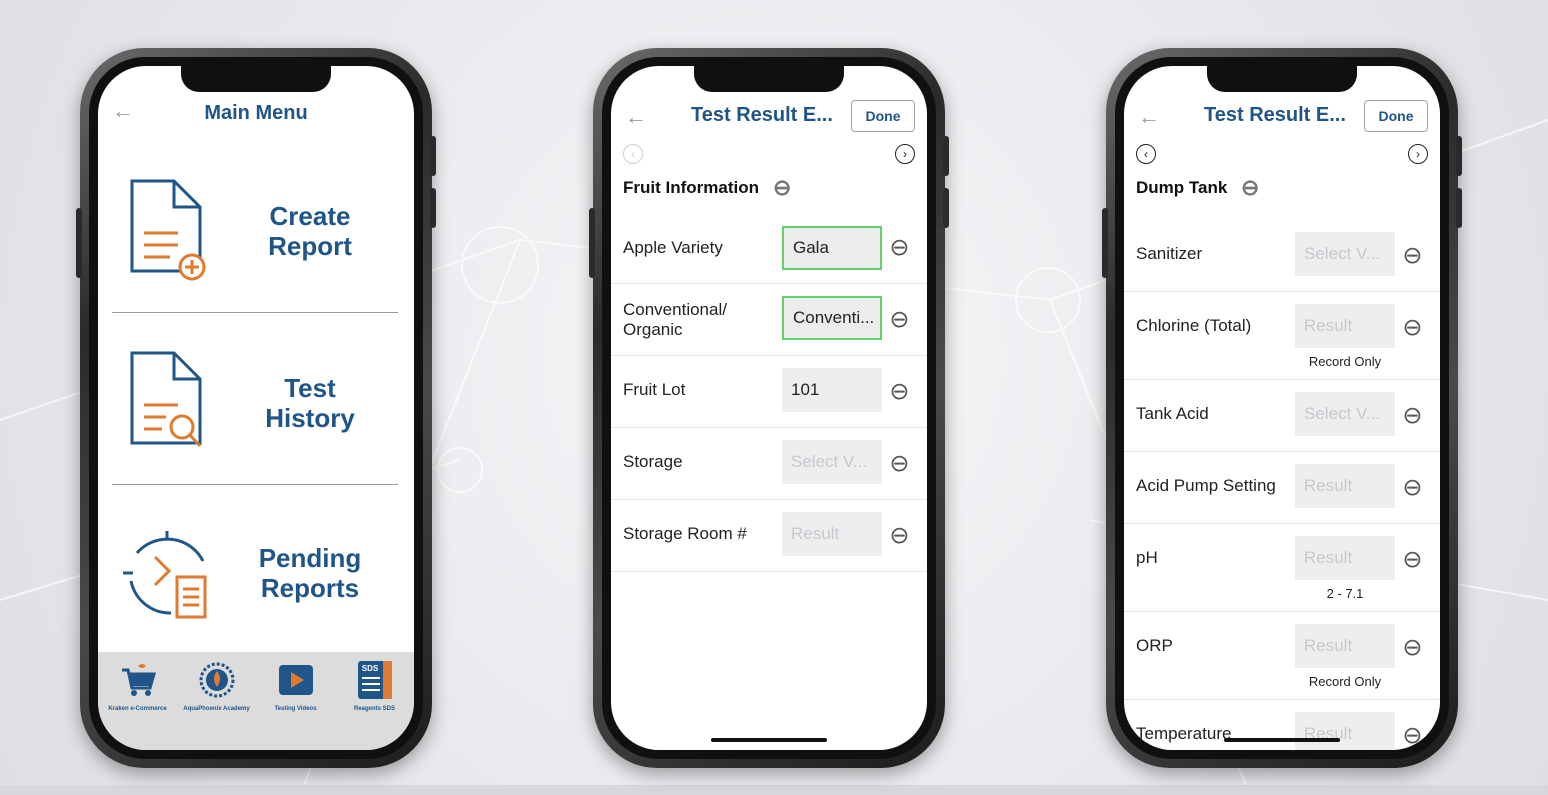  What do you see at coordinates (137, 705) in the screenshot?
I see `footer-item-kraken: Kraken e-Commerce` at bounding box center [137, 705].